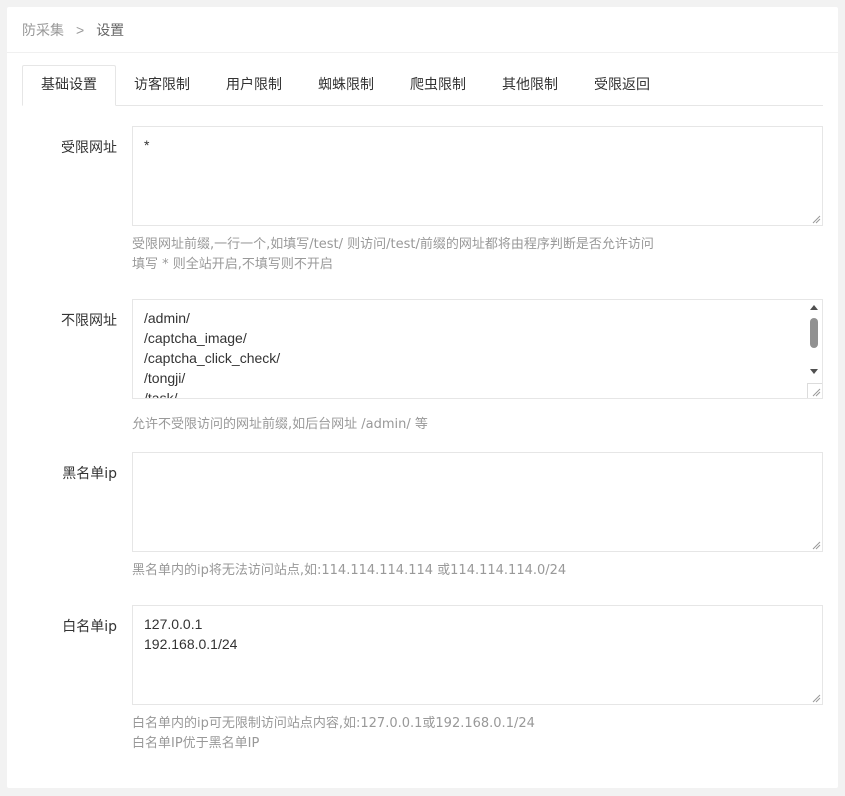  I want to click on breadcrumb: 防采集 > 设置, so click(422, 30).